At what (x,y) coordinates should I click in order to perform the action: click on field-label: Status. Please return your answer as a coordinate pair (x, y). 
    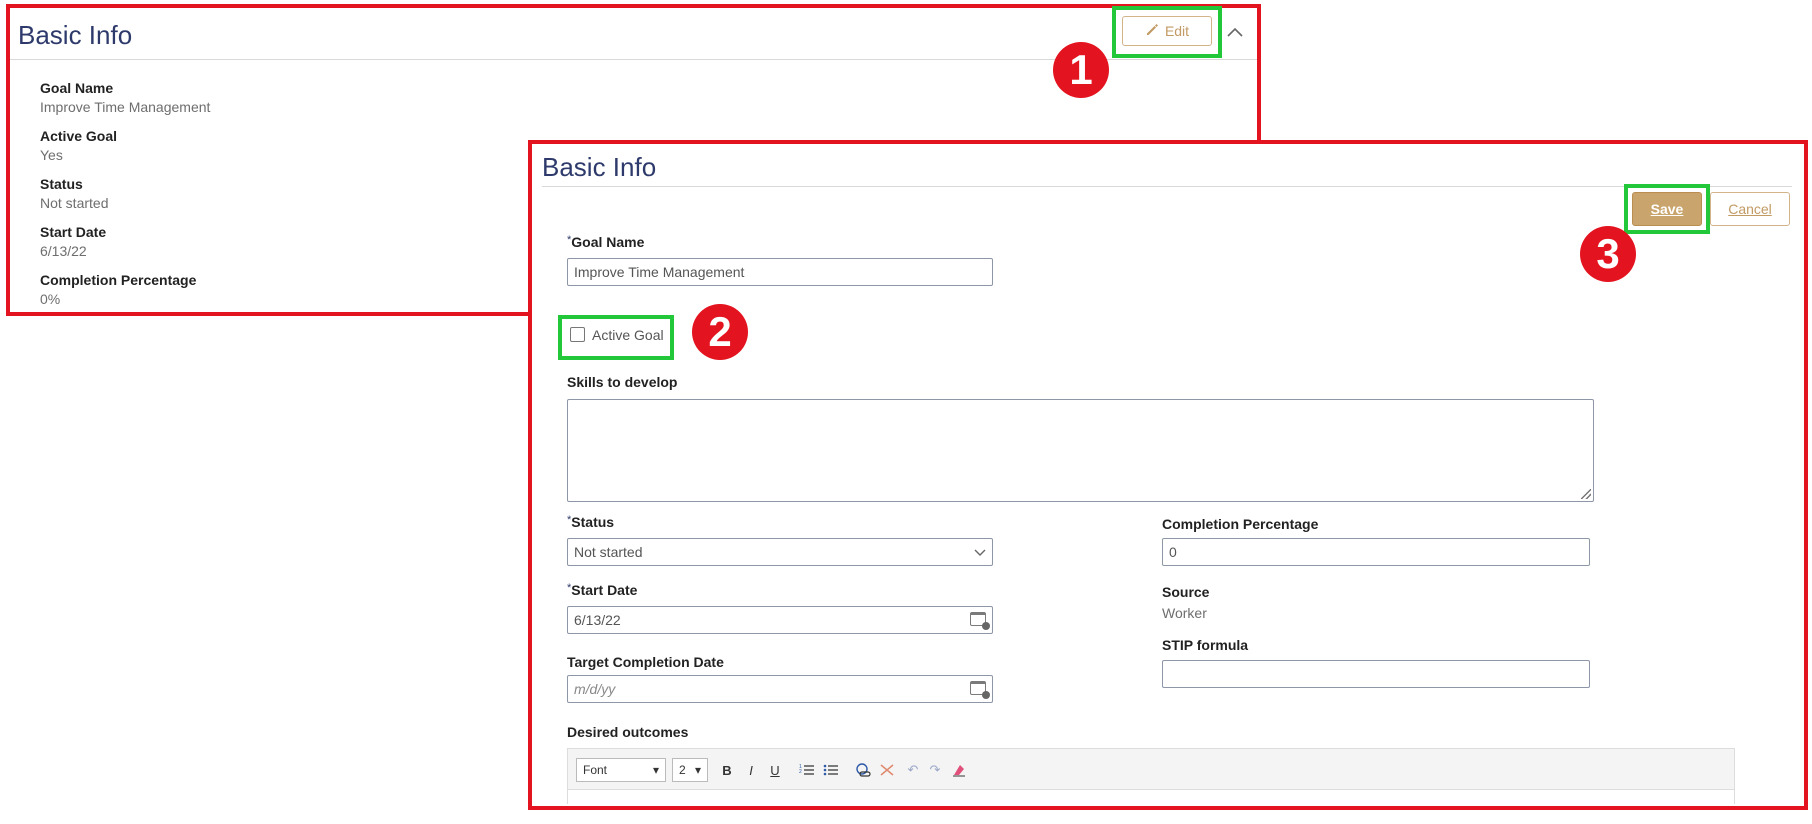
    Looking at the image, I should click on (61, 184).